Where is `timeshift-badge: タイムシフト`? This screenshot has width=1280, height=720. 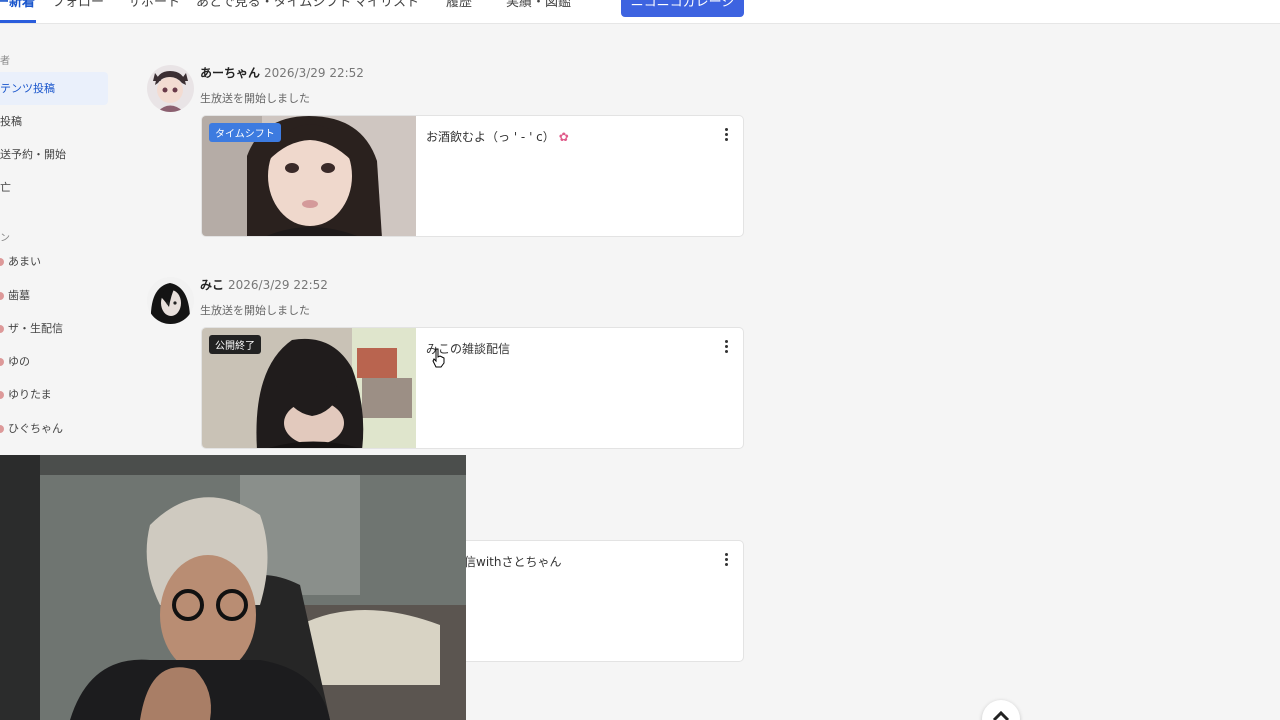
timeshift-badge: タイムシフト is located at coordinates (245, 132).